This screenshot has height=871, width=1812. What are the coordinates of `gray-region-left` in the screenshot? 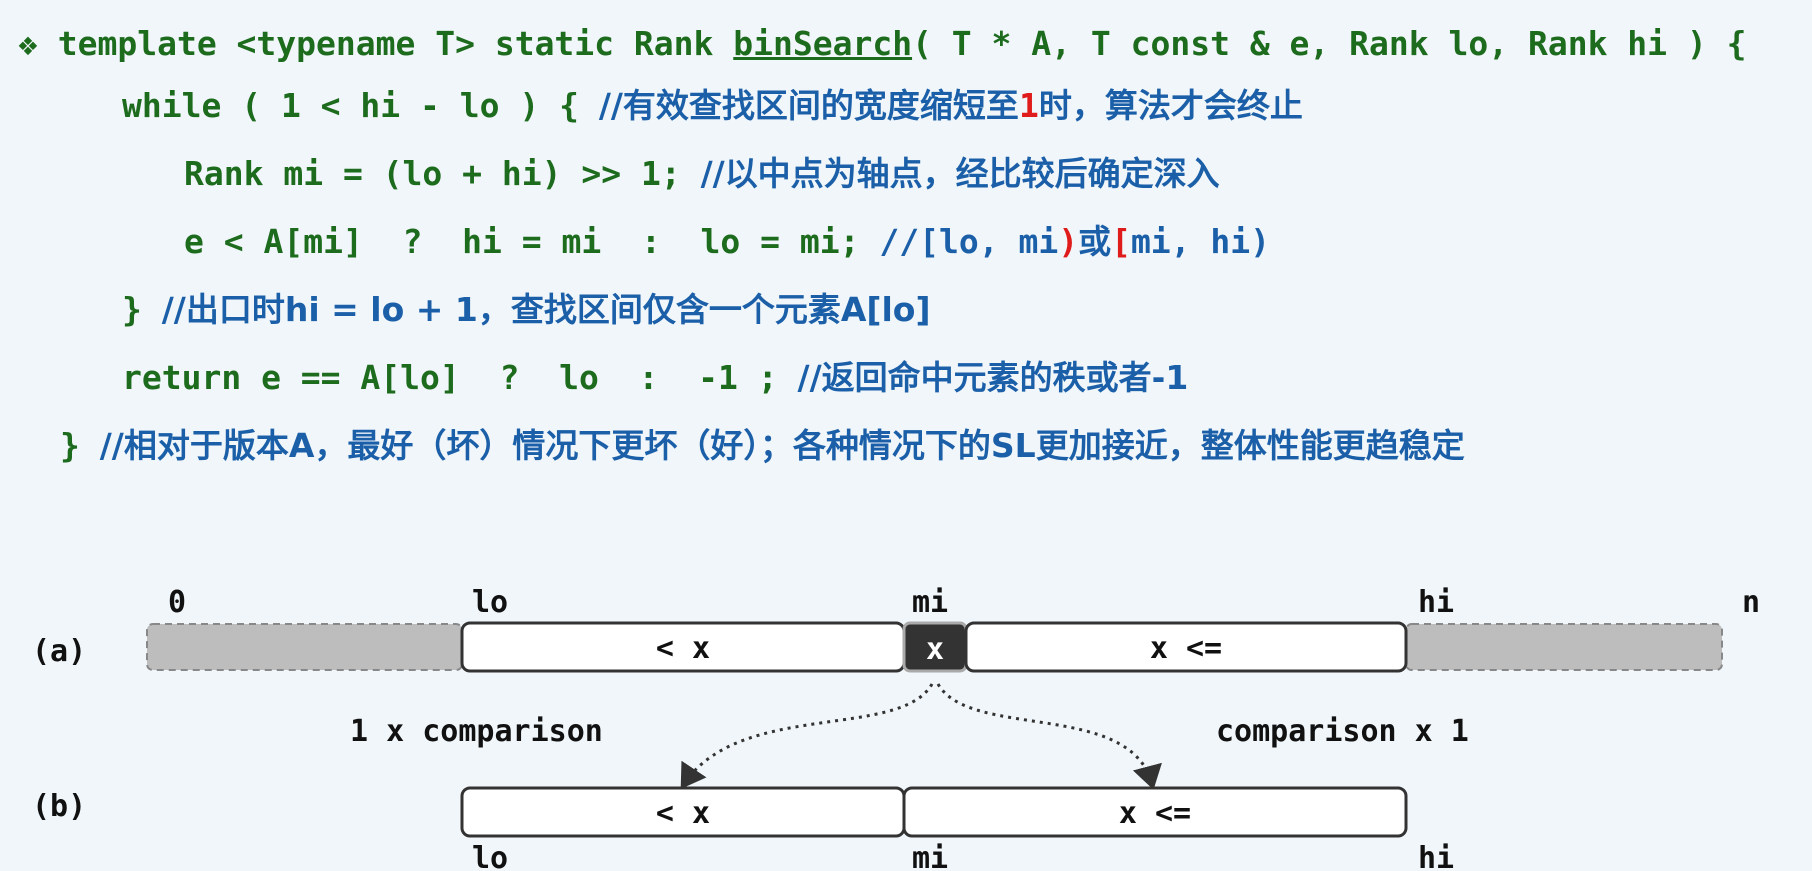 It's located at (304, 647).